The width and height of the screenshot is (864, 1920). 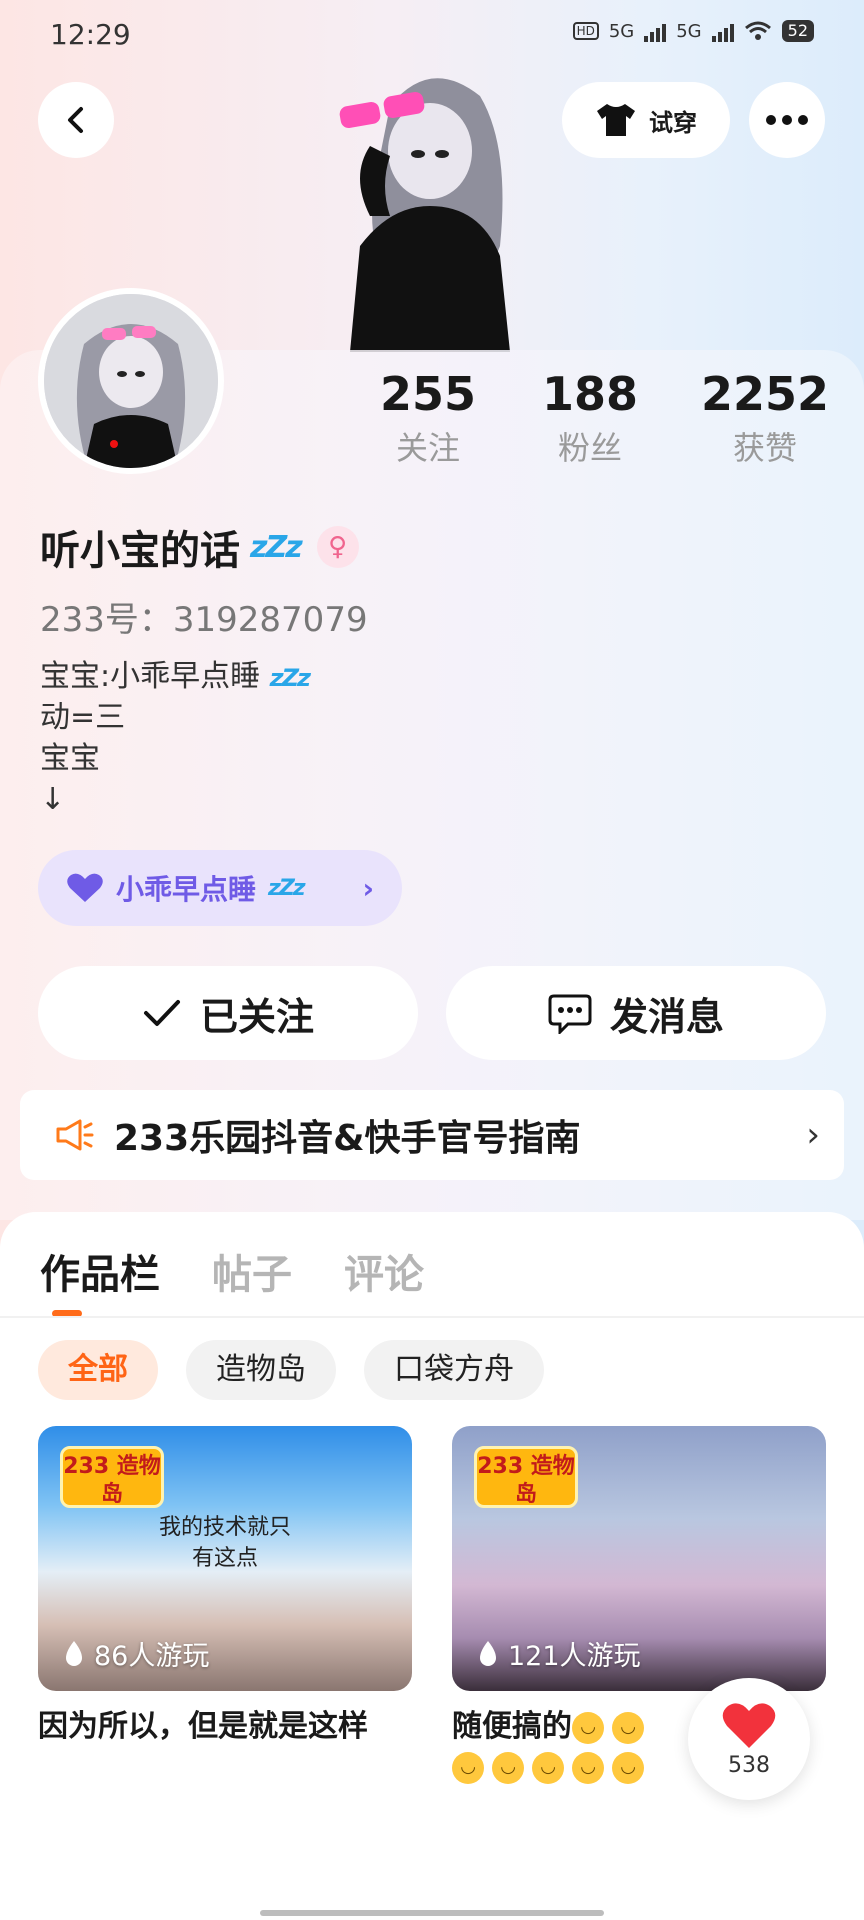 I want to click on intimacy-tag-button: 小乖早点睡 zZz ›, so click(x=220, y=888).